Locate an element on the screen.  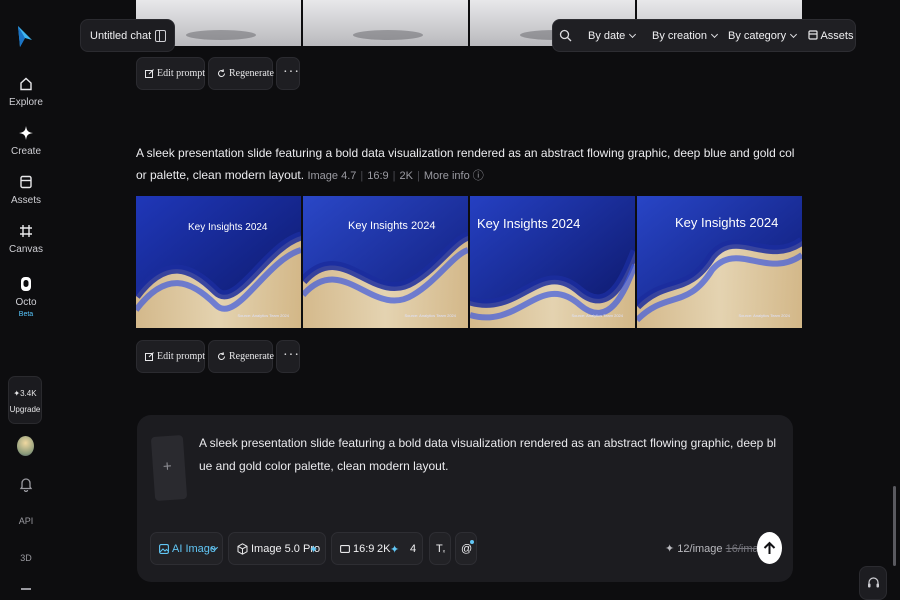
headset-icon is located at coordinates (873, 582).